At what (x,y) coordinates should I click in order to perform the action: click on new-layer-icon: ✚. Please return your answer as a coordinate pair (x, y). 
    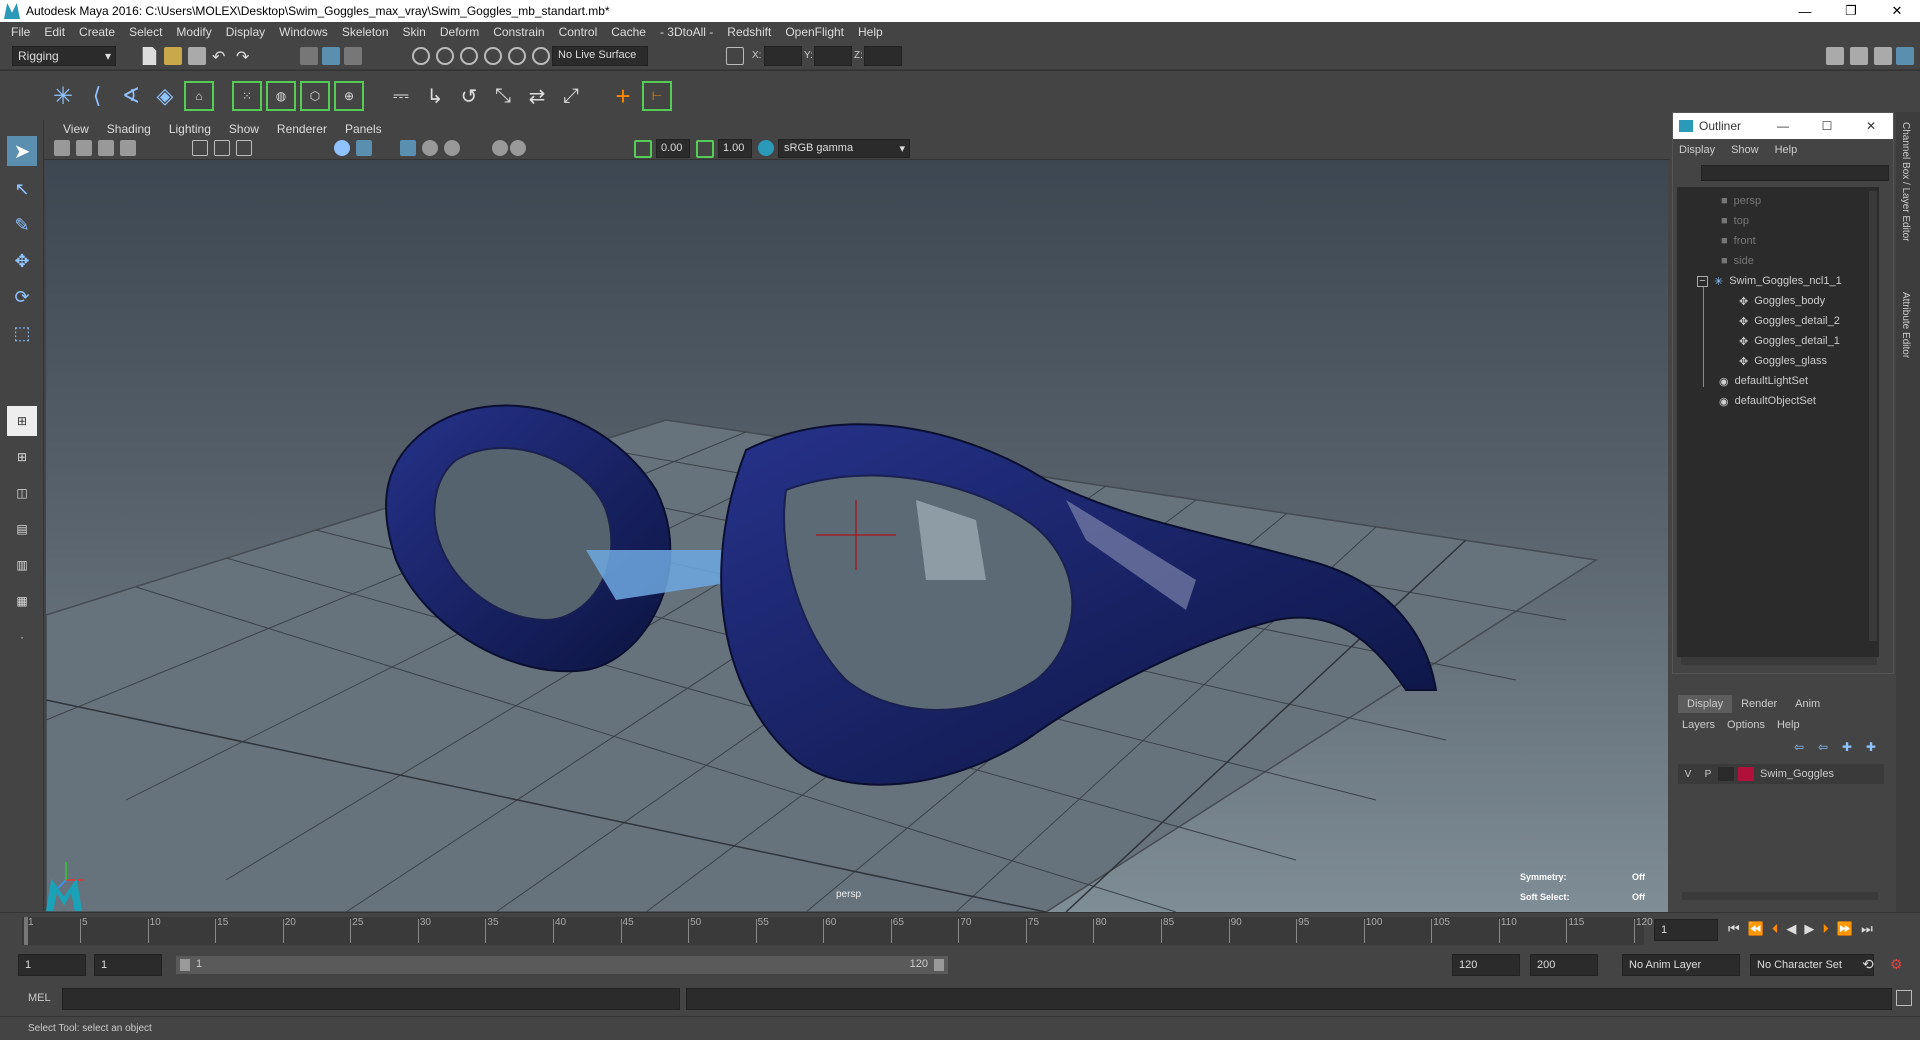
    Looking at the image, I should click on (1847, 747).